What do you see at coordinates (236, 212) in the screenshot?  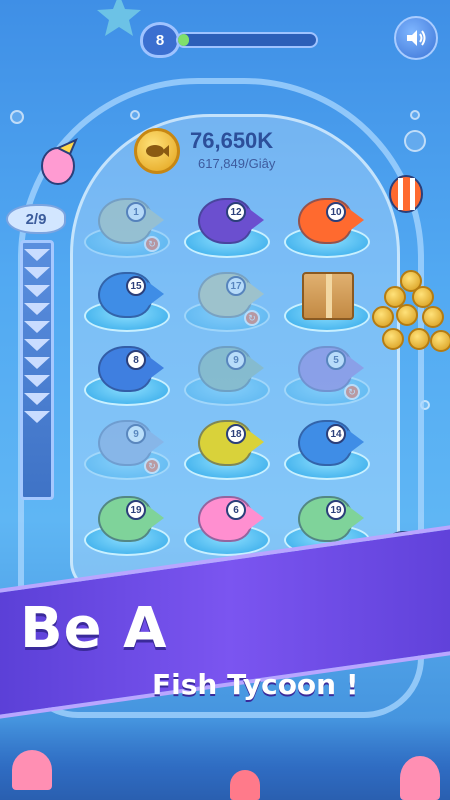 I see `fish-level-badge: 12` at bounding box center [236, 212].